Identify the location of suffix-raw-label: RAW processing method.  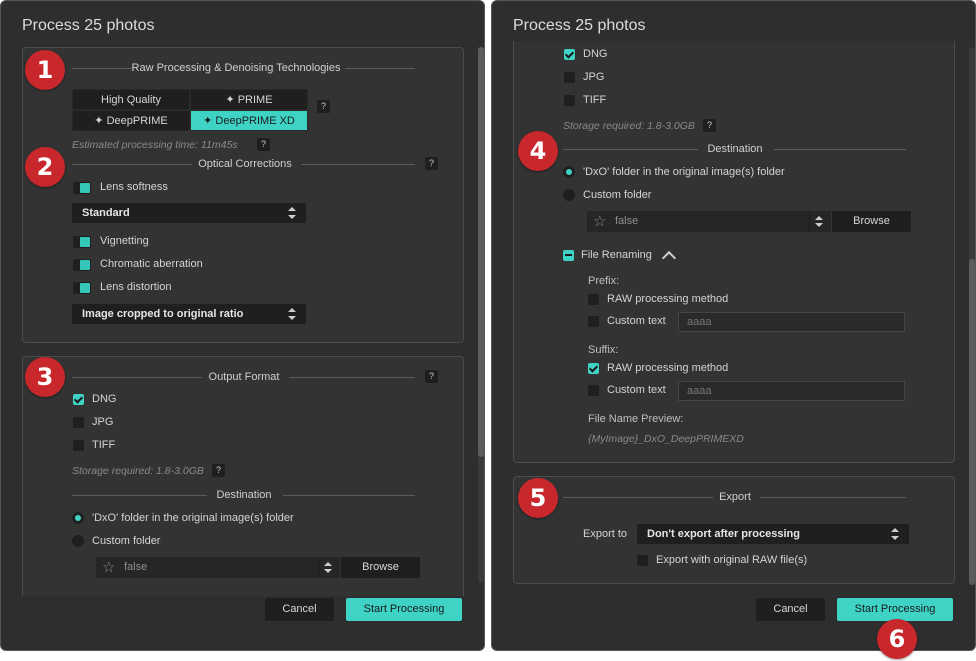
(668, 368).